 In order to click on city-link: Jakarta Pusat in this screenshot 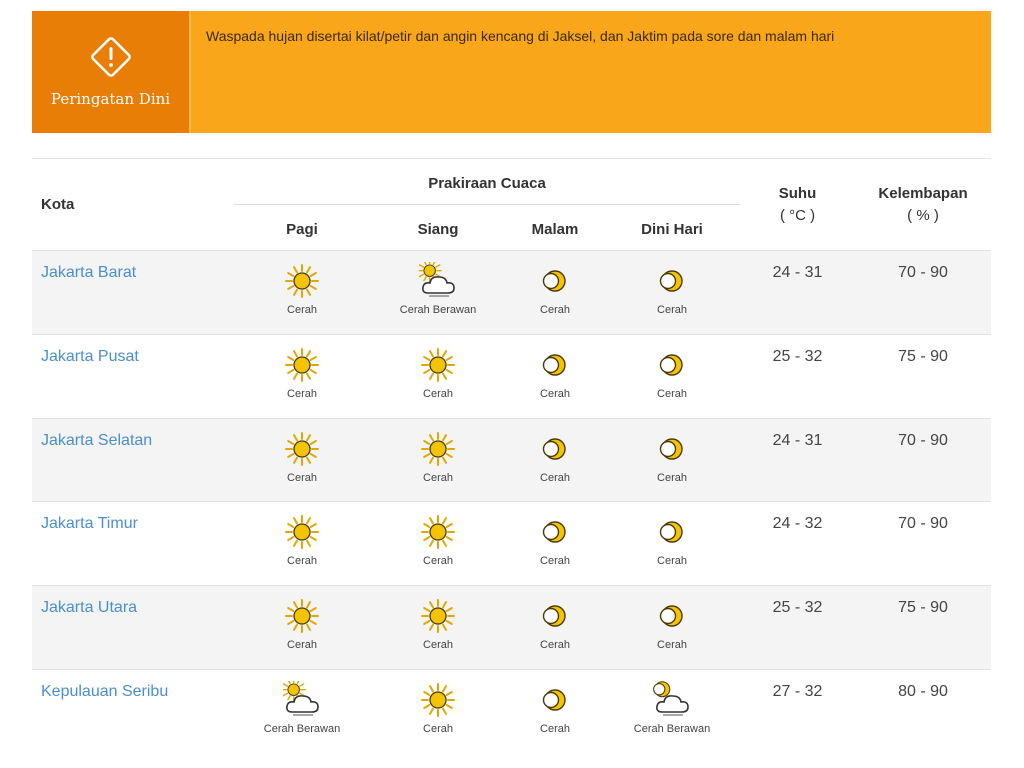, I will do `click(90, 356)`.